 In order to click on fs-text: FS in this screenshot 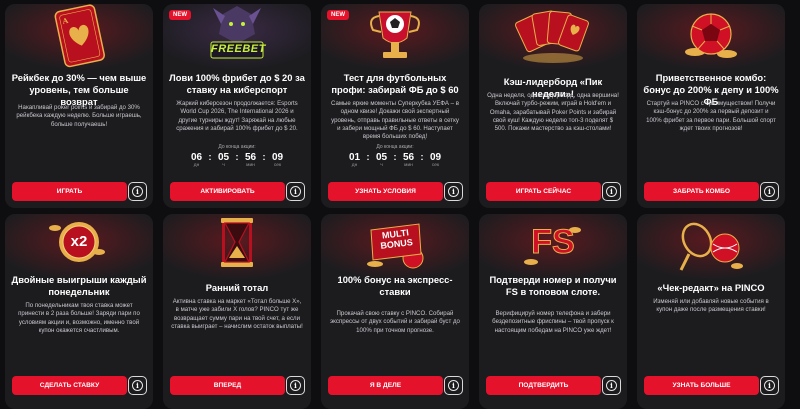, I will do `click(553, 242)`.